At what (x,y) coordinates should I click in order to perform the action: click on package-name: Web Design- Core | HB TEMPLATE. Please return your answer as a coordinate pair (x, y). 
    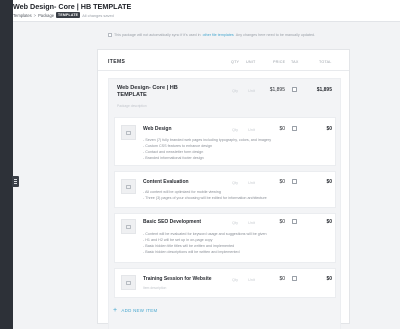
    Looking at the image, I should click on (147, 92).